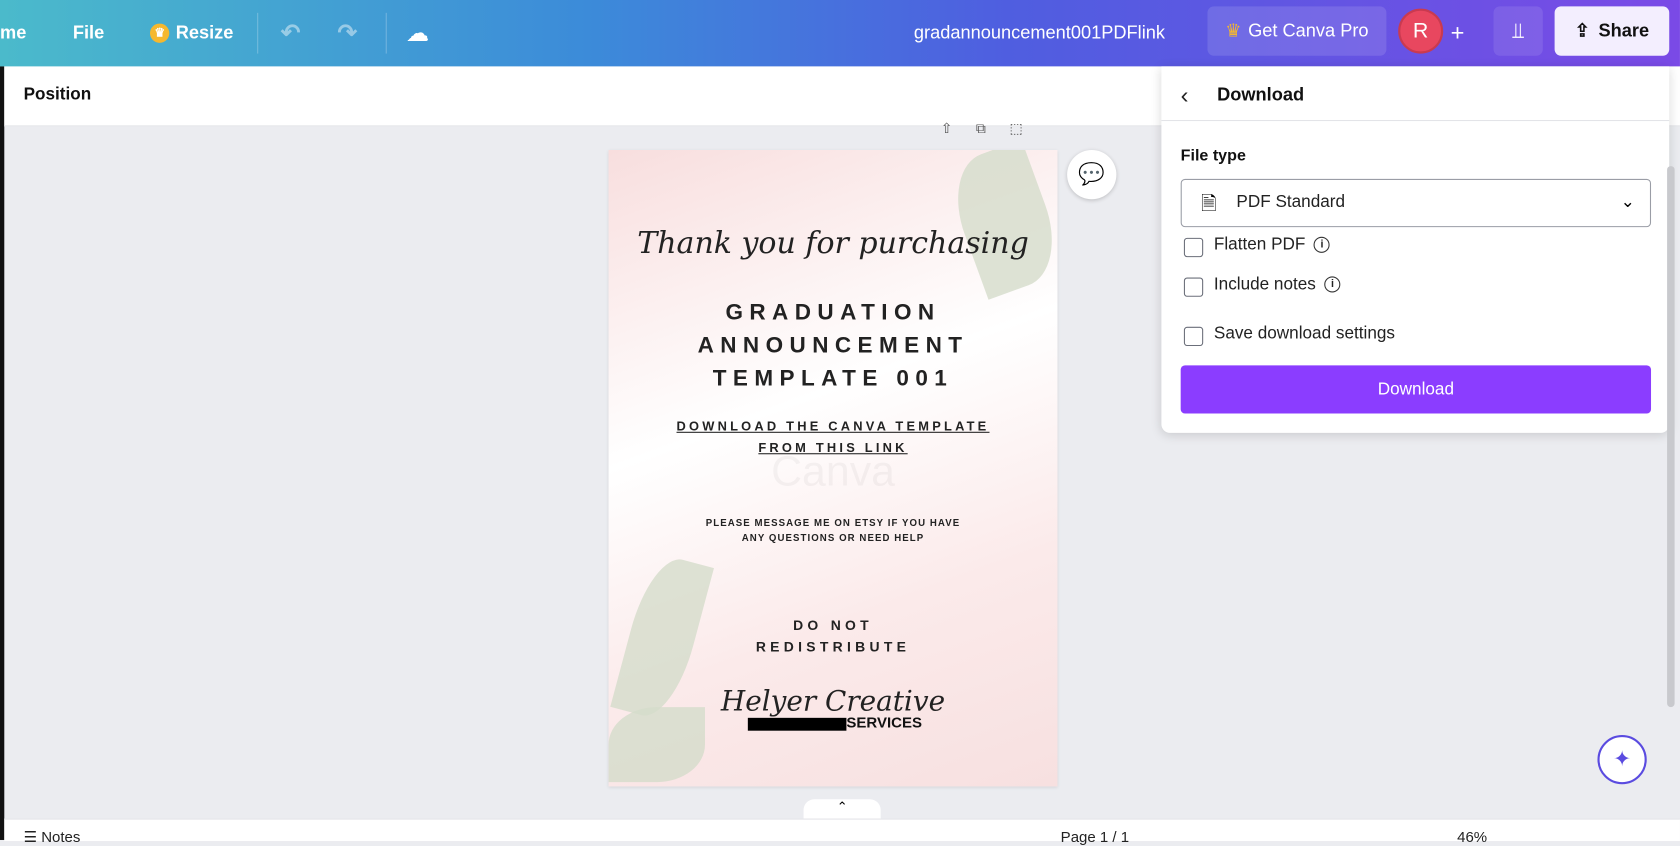  Describe the element at coordinates (833, 379) in the screenshot. I see `title-line: TEMPLATE 001` at that location.